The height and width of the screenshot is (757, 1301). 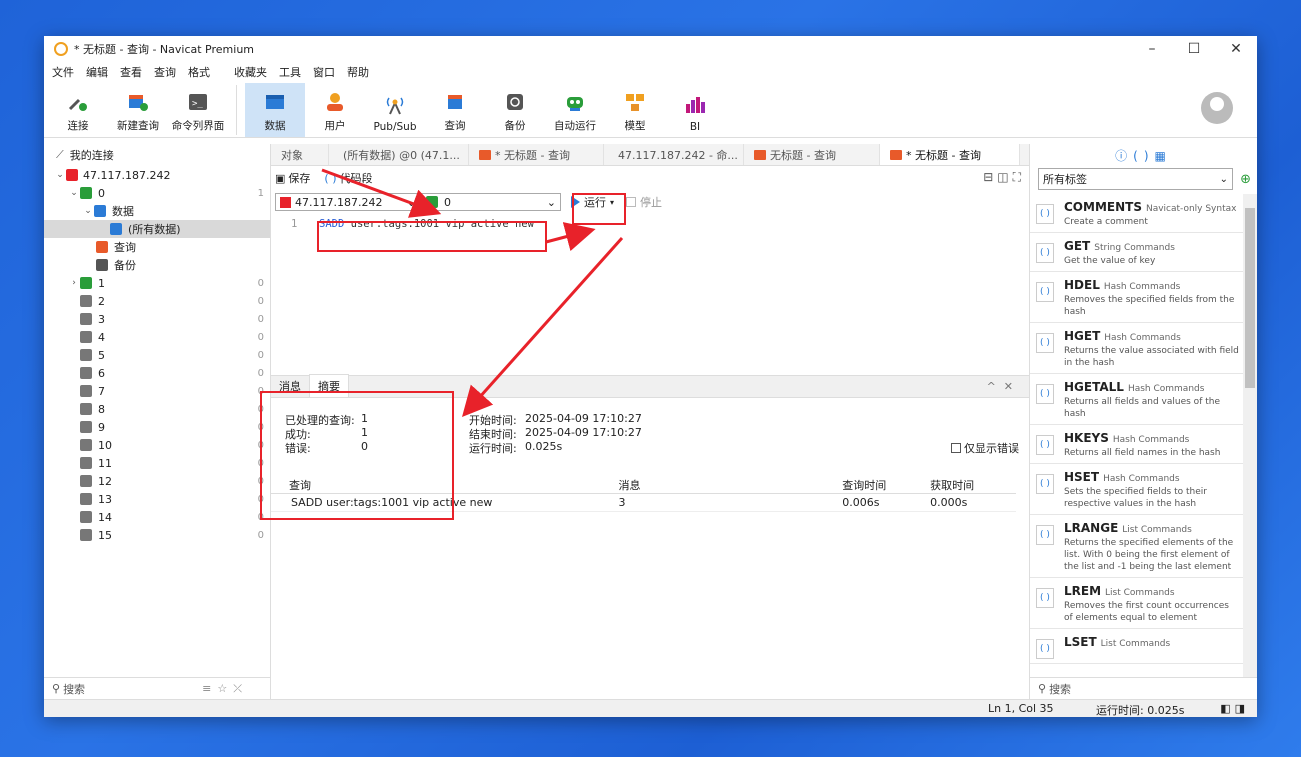 I want to click on tree-data-folder: ⌄ 数据, so click(x=157, y=211).